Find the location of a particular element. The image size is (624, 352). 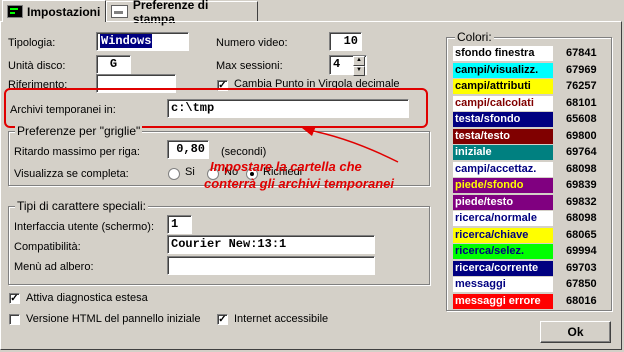

color-swatch: ricerca/chiave is located at coordinates (503, 235).